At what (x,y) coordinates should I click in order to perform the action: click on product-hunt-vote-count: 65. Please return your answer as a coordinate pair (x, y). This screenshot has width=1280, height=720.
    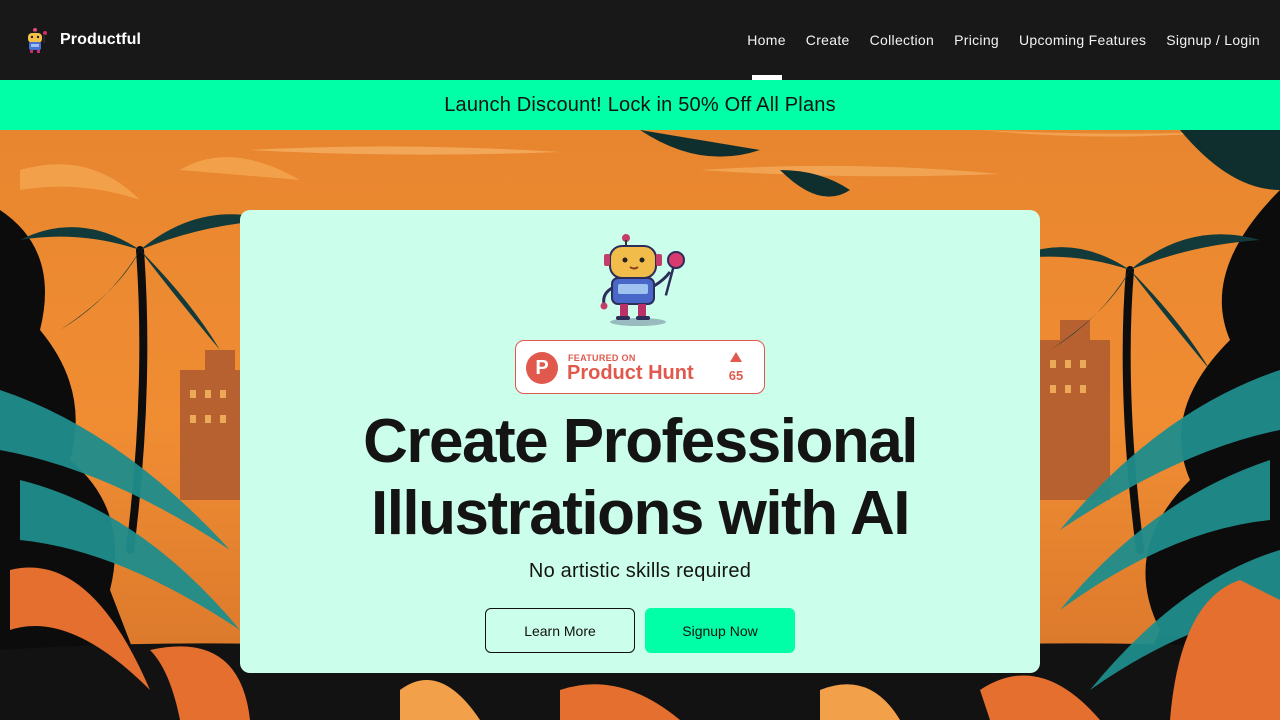
    Looking at the image, I should click on (736, 375).